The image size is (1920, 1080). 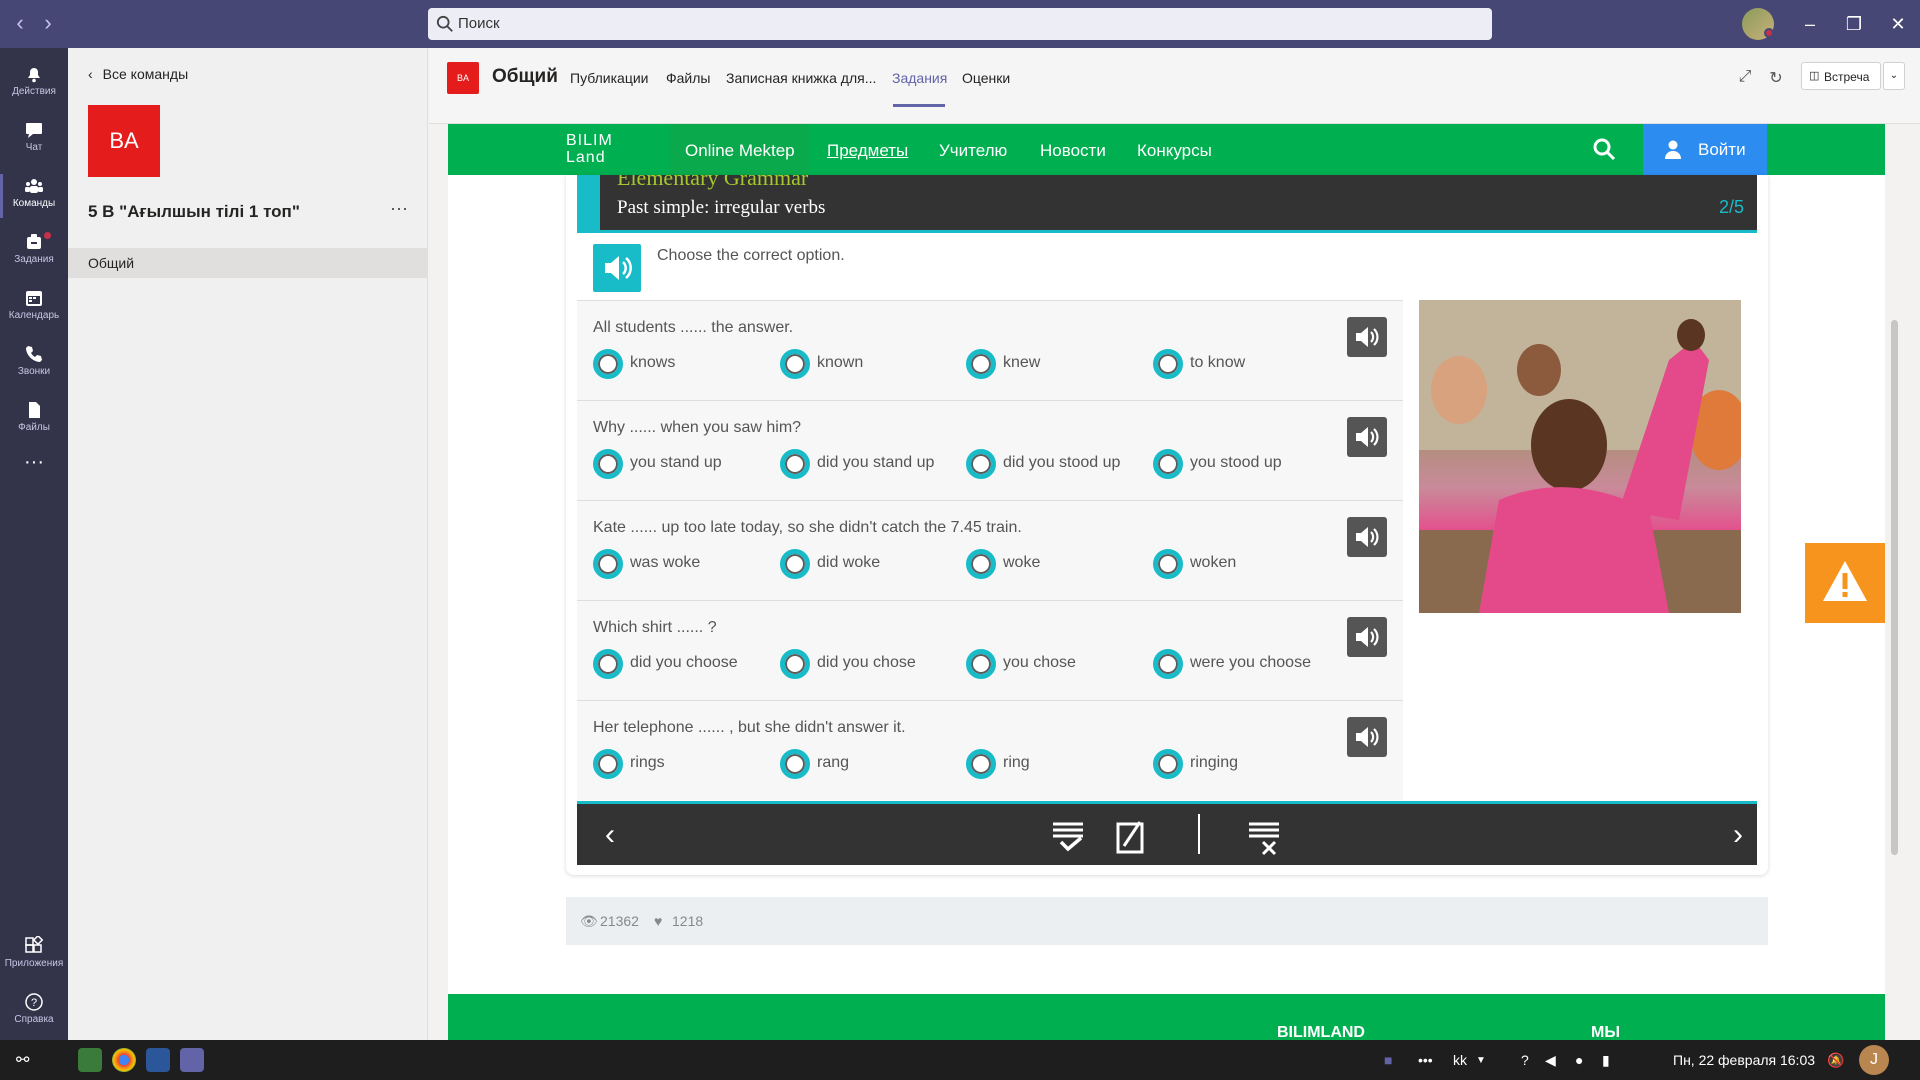 What do you see at coordinates (1705, 149) in the screenshot?
I see `login-button: Войти` at bounding box center [1705, 149].